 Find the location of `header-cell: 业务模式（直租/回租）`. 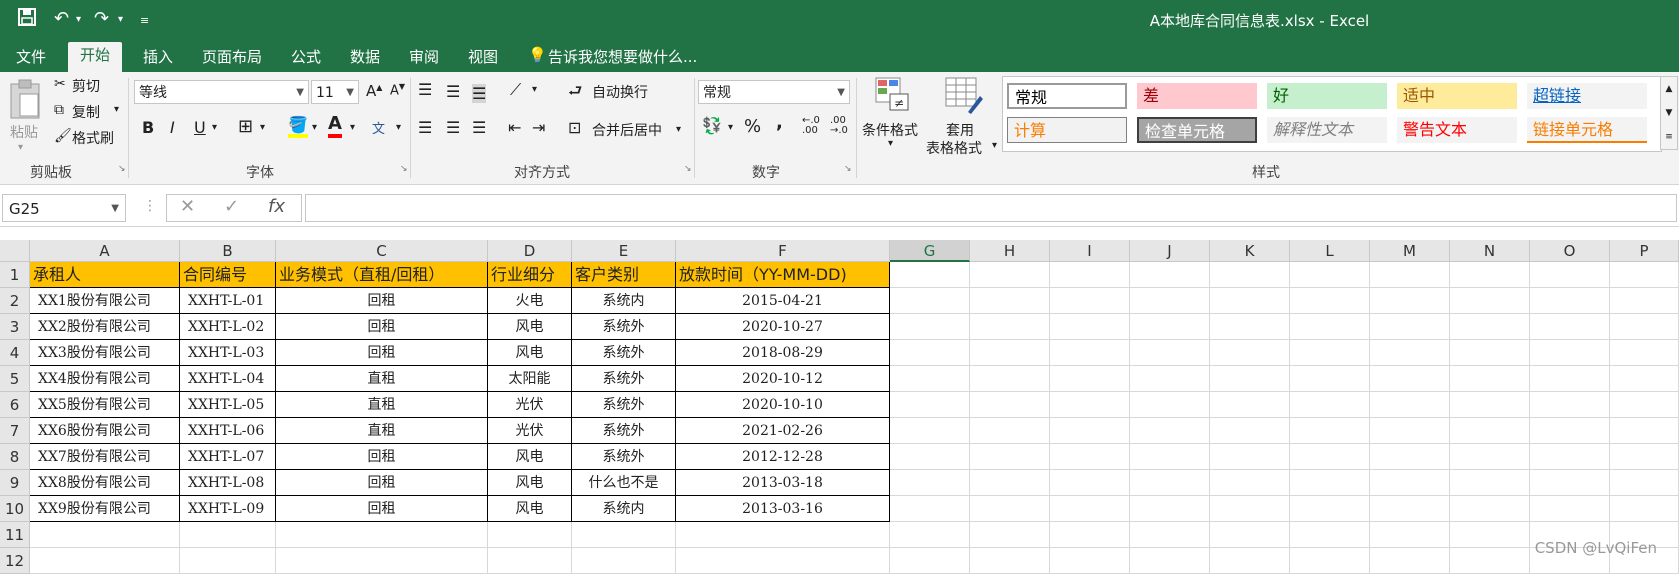

header-cell: 业务模式（直租/回租） is located at coordinates (382, 275).